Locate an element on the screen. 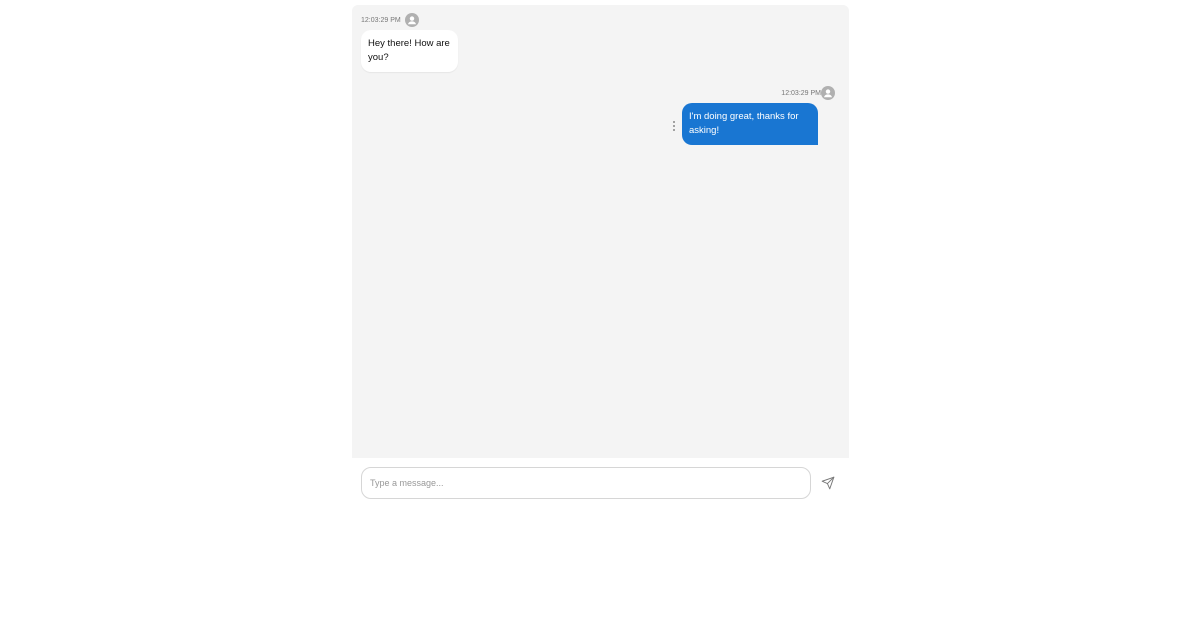 This screenshot has height=630, width=1200. message-bubble-outgoing: I'm doing great, thanks for asking! is located at coordinates (750, 124).